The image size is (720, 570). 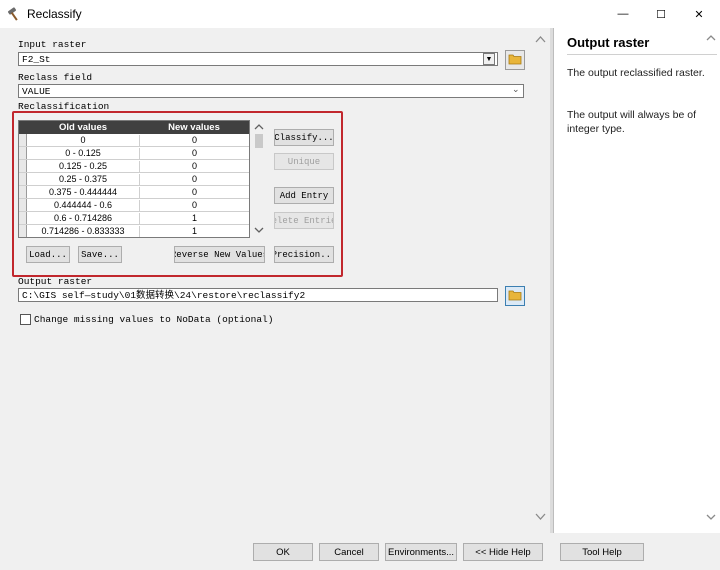 I want to click on table-row: 0.375 - 0.444444 0, so click(x=134, y=192).